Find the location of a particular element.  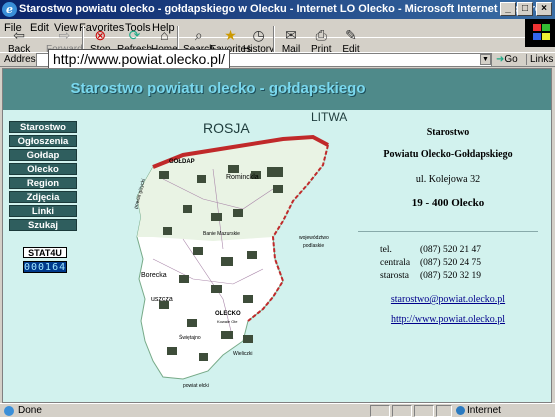

ie-logo-icon: e is located at coordinates (9, 9).